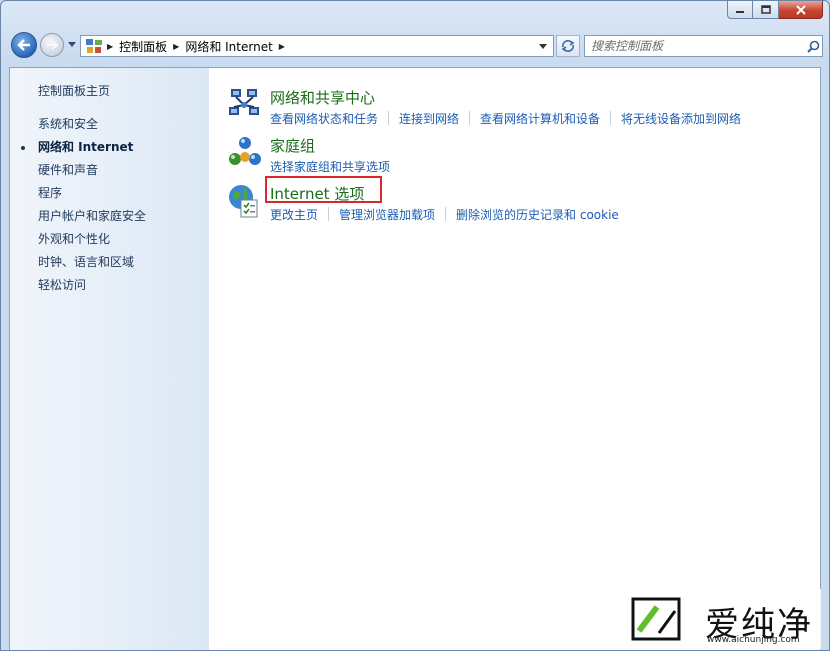 This screenshot has width=830, height=651. What do you see at coordinates (245, 151) in the screenshot?
I see `homegroup-icon` at bounding box center [245, 151].